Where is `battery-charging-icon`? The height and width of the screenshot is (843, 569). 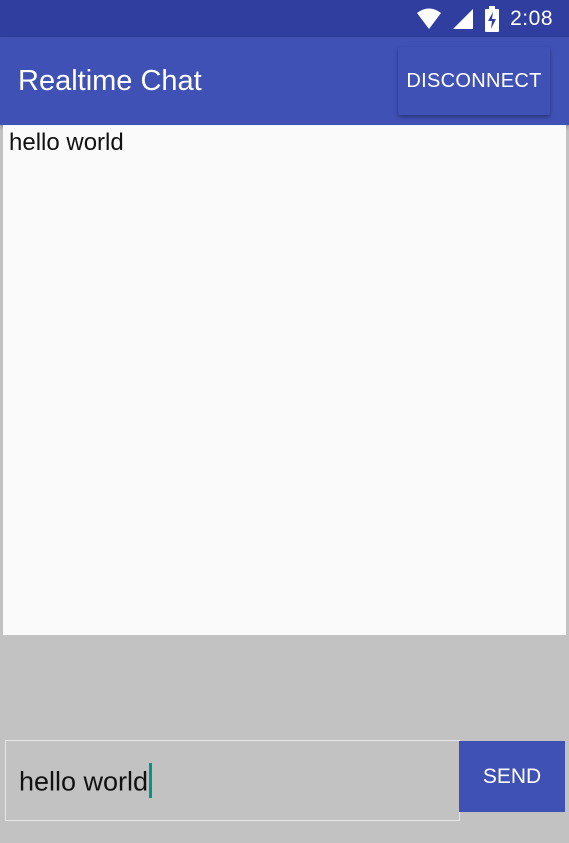 battery-charging-icon is located at coordinates (492, 19).